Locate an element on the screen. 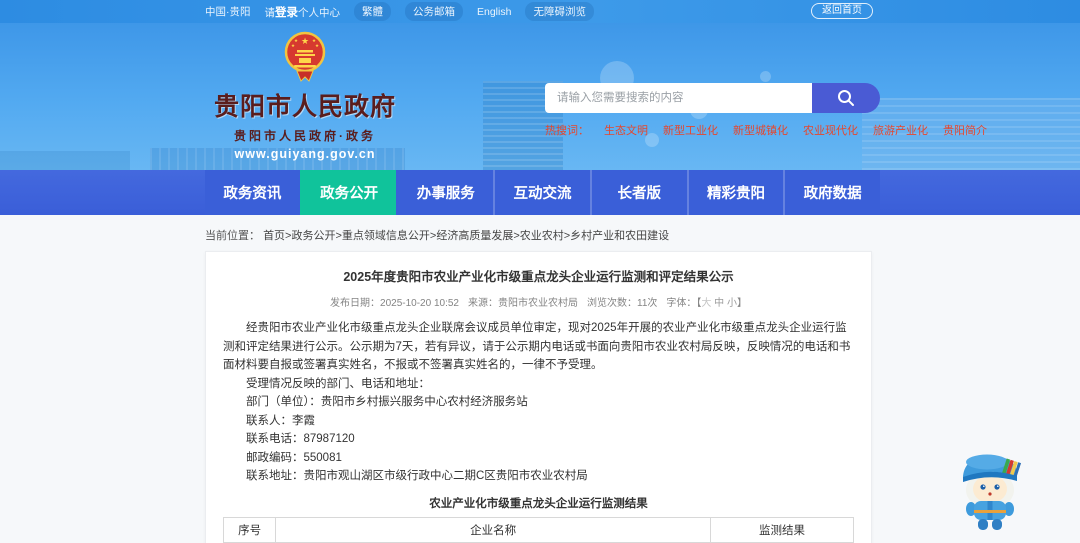 The width and height of the screenshot is (1080, 543). font-bracket: 】 is located at coordinates (741, 303).